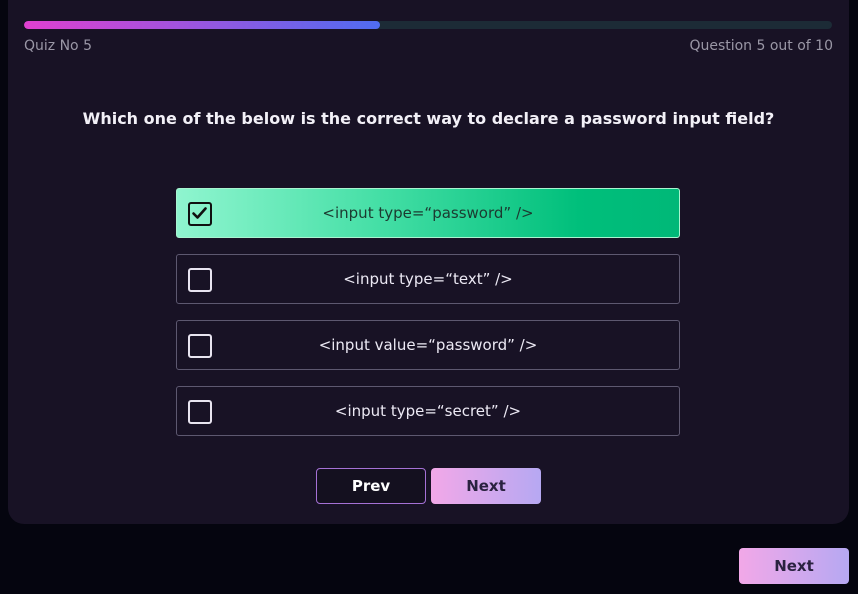 Image resolution: width=858 pixels, height=594 pixels. I want to click on progress-bar, so click(428, 25).